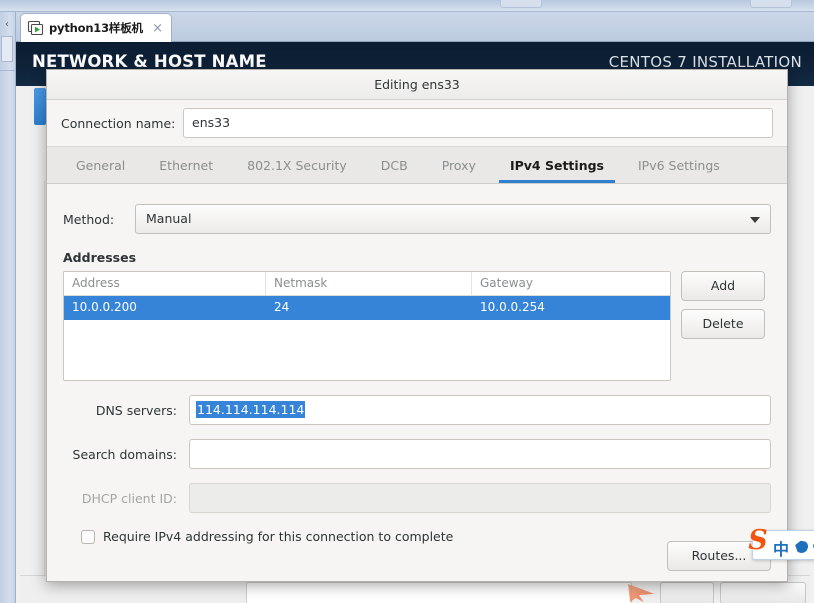  What do you see at coordinates (100, 257) in the screenshot?
I see `addresses-section-title: Addresses` at bounding box center [100, 257].